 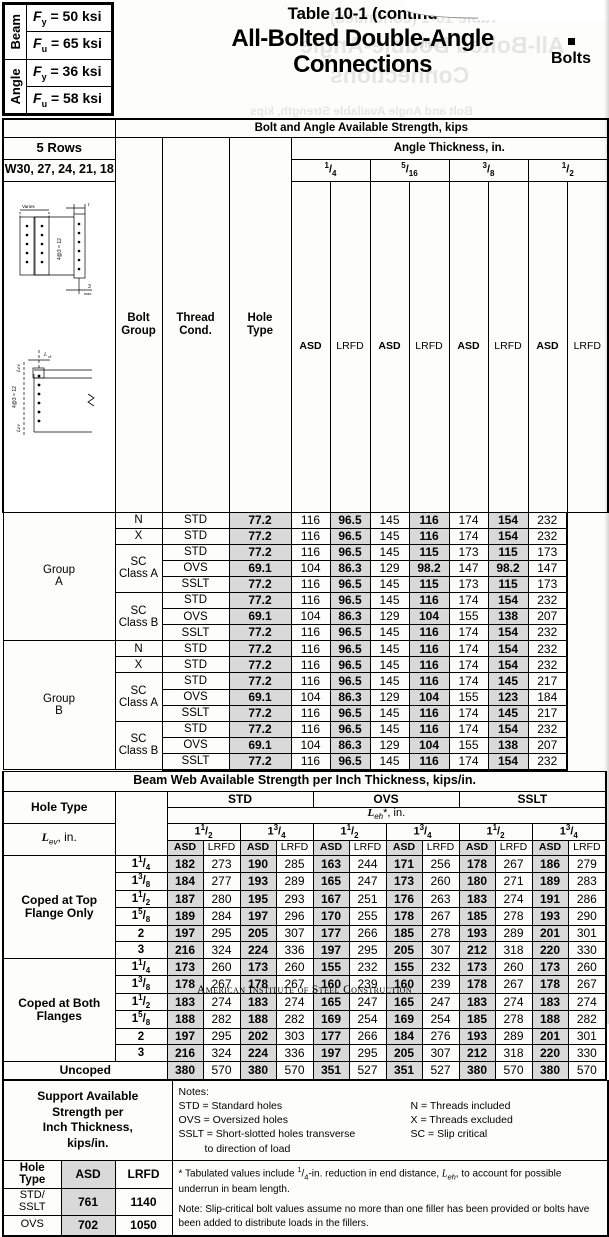 What do you see at coordinates (88, 1202) in the screenshot?
I see `support-asd-value: 761` at bounding box center [88, 1202].